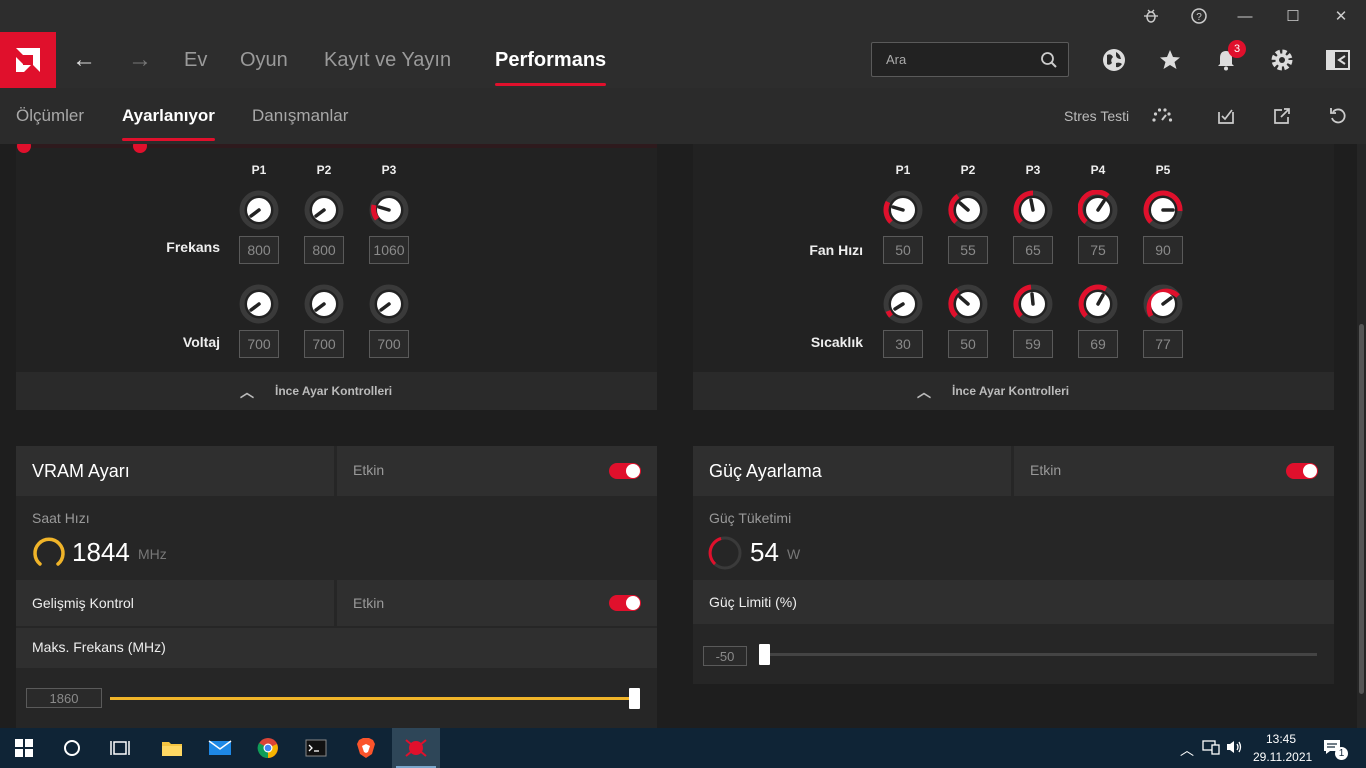 Image resolution: width=1366 pixels, height=768 pixels. Describe the element at coordinates (195, 60) in the screenshot. I see `tab-home: Ev` at that location.